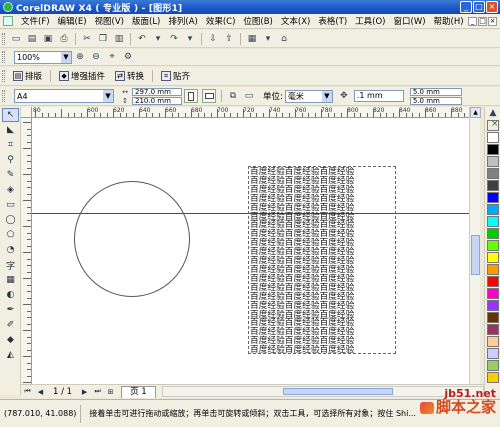 The height and width of the screenshot is (427, 500). Describe the element at coordinates (10, 310) in the screenshot. I see `eyedropper-tool-icon: ✒` at that location.